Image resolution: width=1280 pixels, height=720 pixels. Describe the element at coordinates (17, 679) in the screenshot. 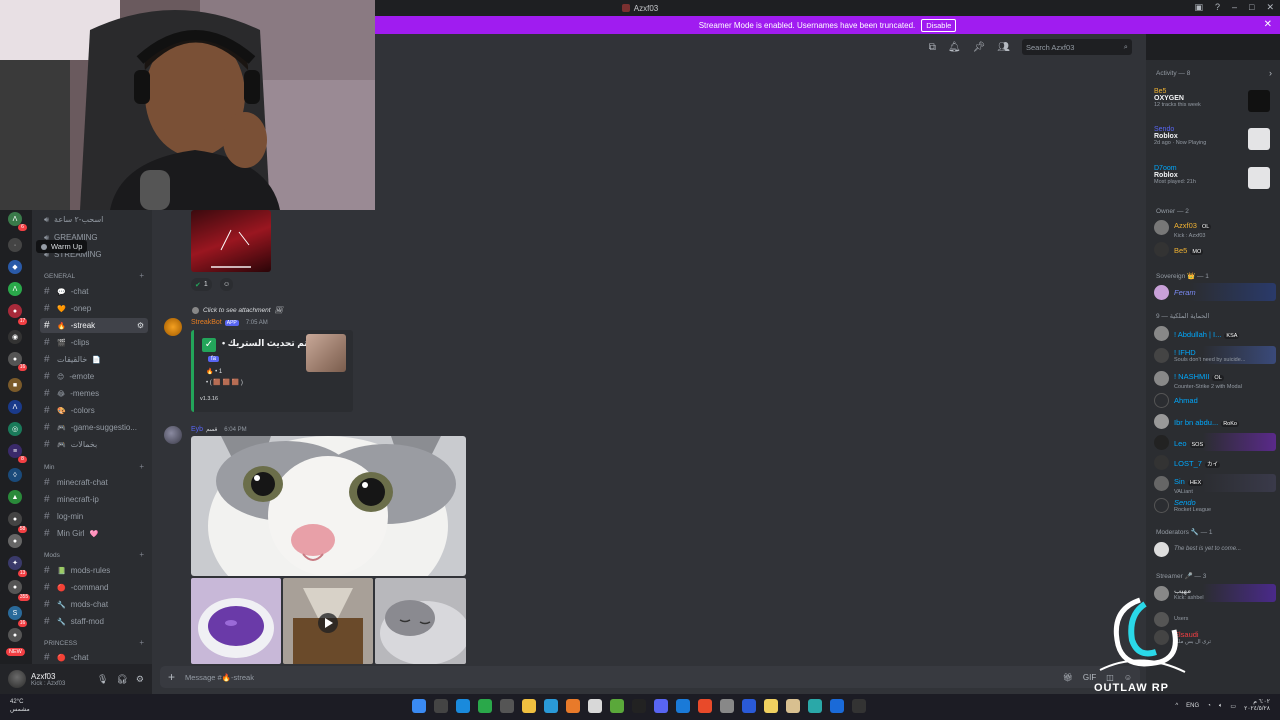

I see `avatar` at that location.